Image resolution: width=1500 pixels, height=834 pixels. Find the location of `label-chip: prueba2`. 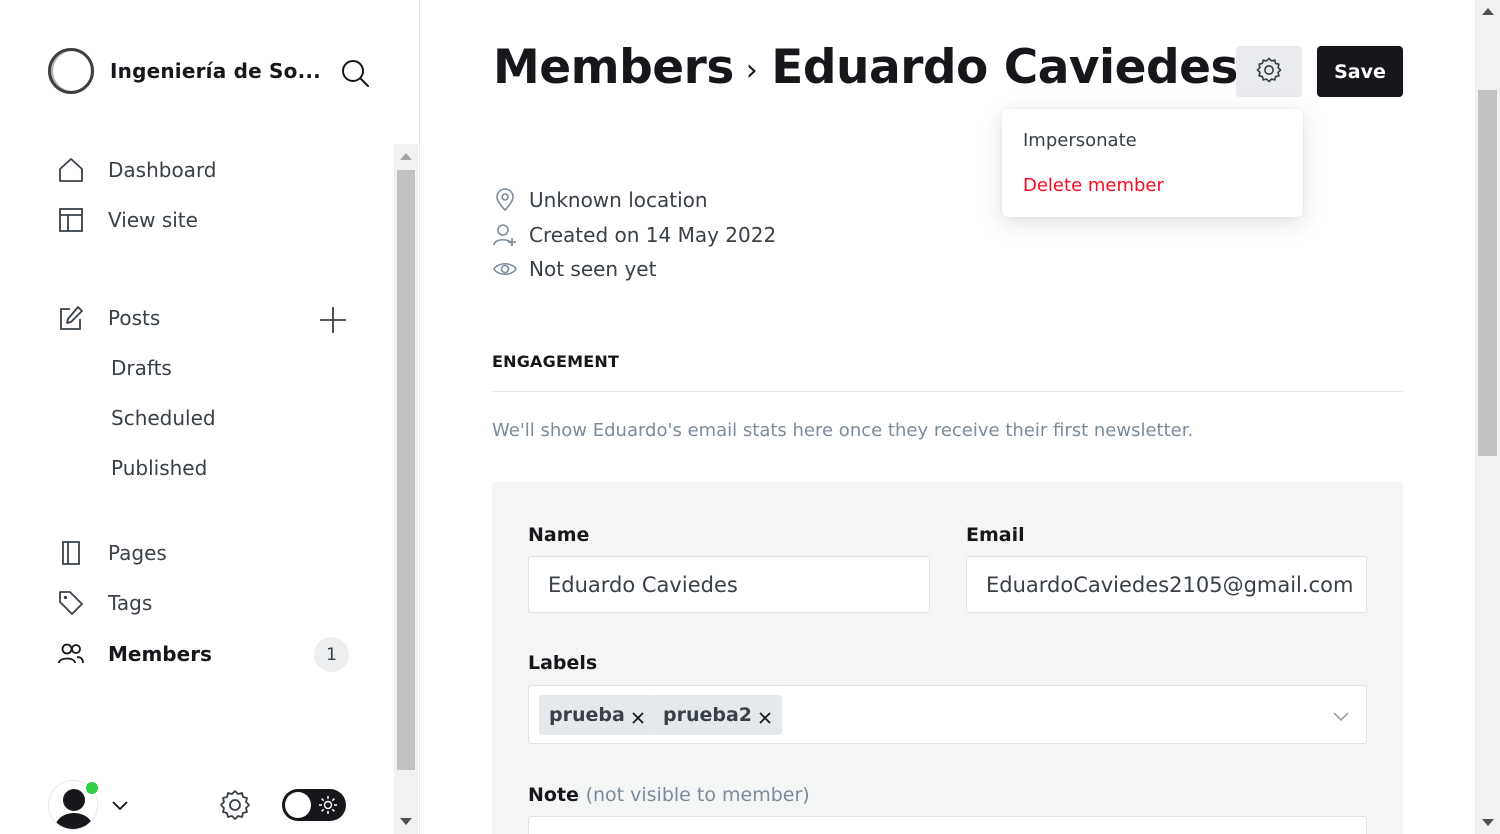

label-chip: prueba2 is located at coordinates (718, 715).